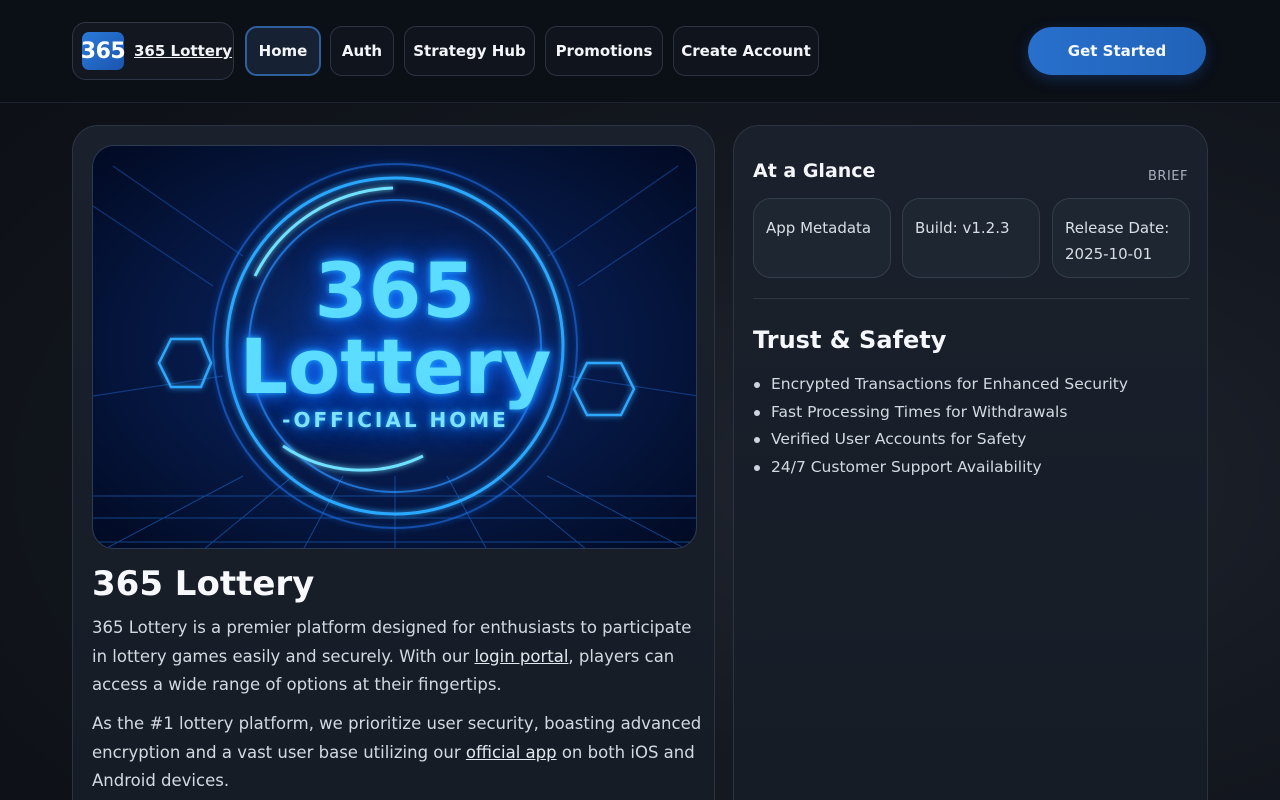 The width and height of the screenshot is (1280, 800). What do you see at coordinates (395, 420) in the screenshot?
I see `hero-subtitle: -OFFICIAL HOME` at bounding box center [395, 420].